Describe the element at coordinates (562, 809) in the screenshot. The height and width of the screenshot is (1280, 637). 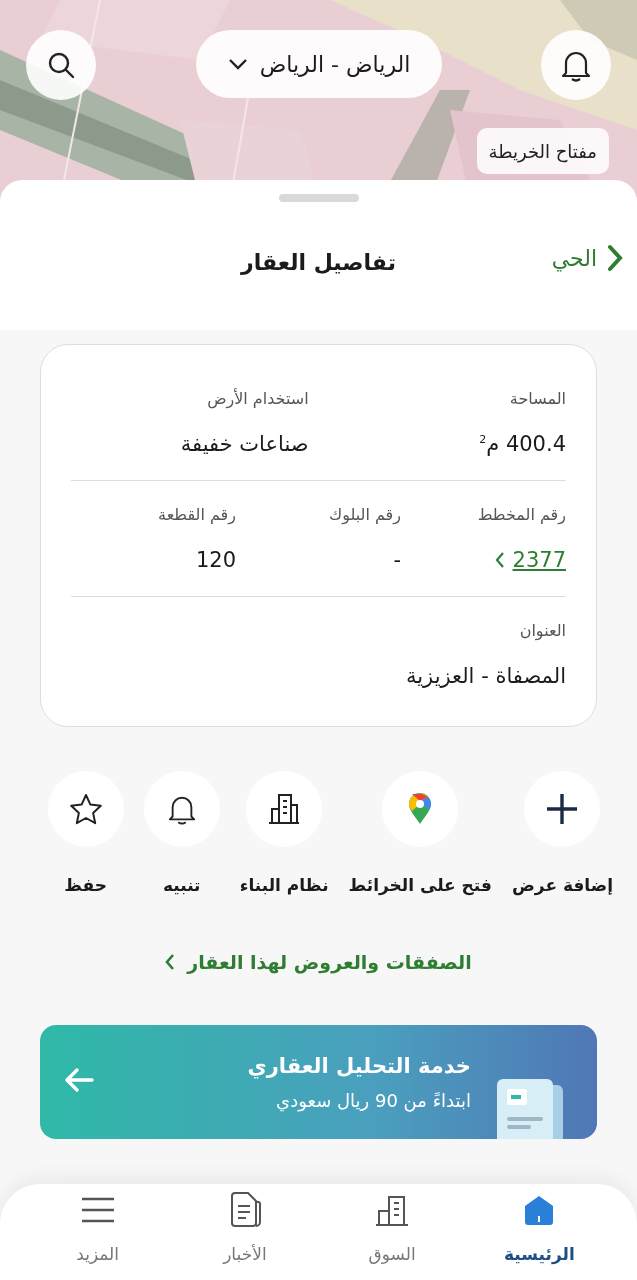
I see `plus-icon` at that location.